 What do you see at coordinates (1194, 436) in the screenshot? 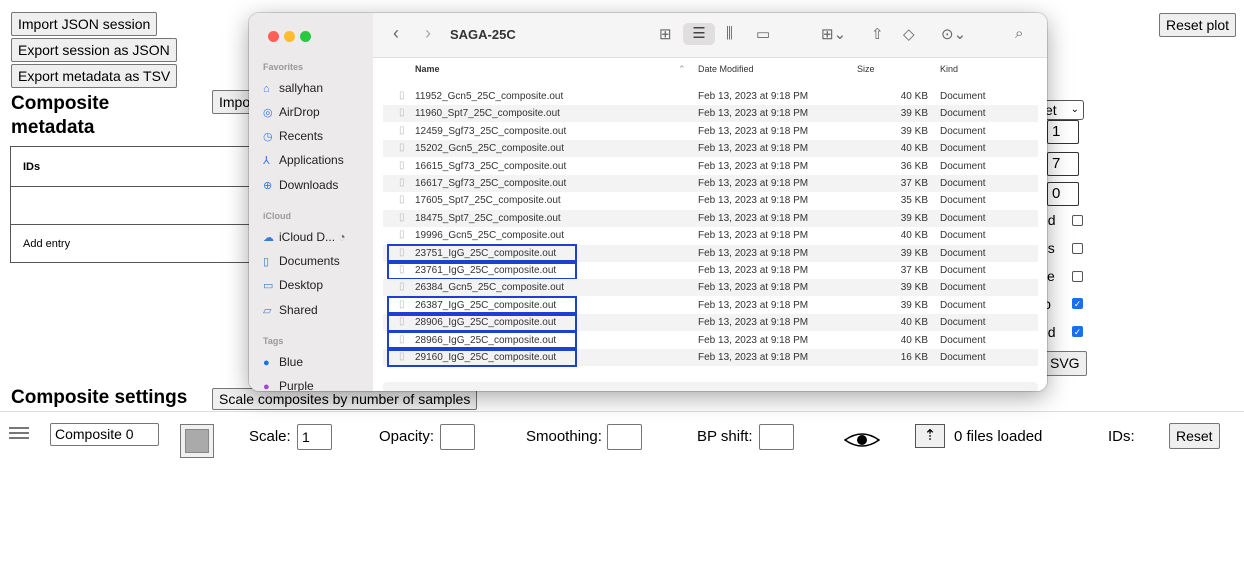
I see `reset-button: Reset` at bounding box center [1194, 436].